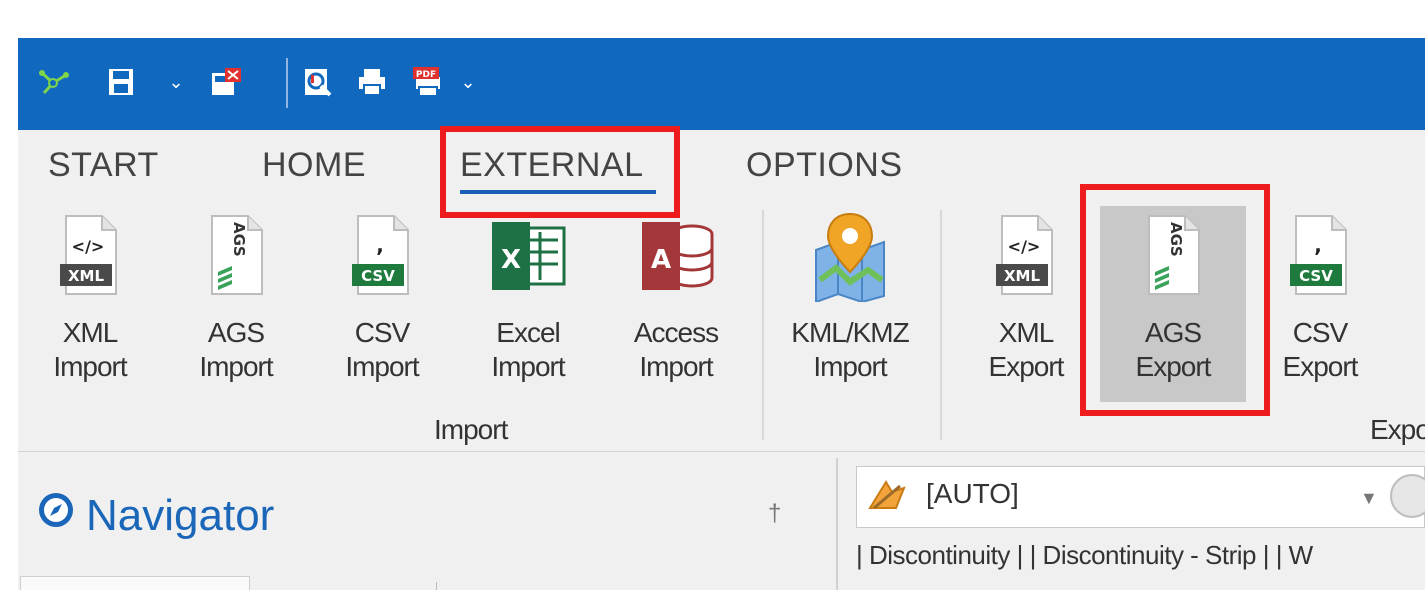 The height and width of the screenshot is (590, 1425). I want to click on combo-dropdown-icon: ▼, so click(1369, 498).